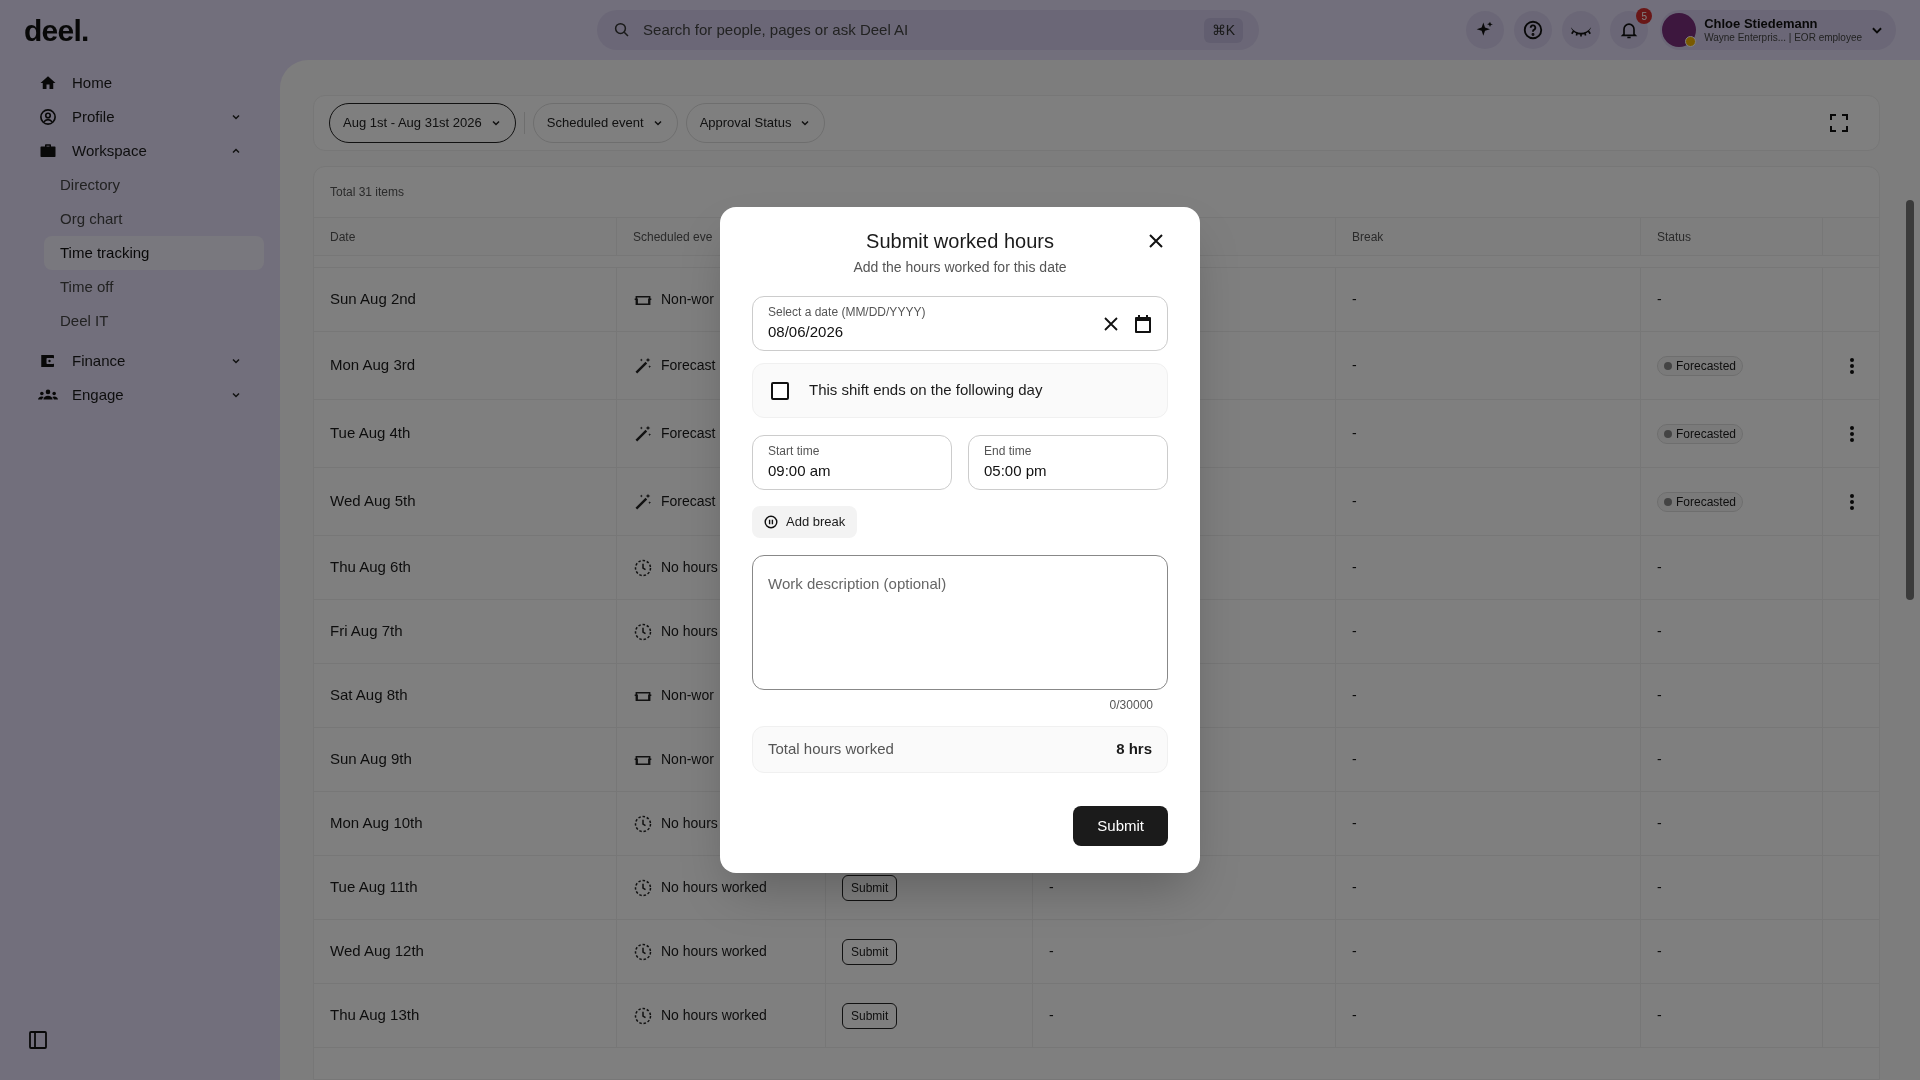 This screenshot has width=1920, height=1080. I want to click on dialog-title: Submit worked hours, so click(960, 241).